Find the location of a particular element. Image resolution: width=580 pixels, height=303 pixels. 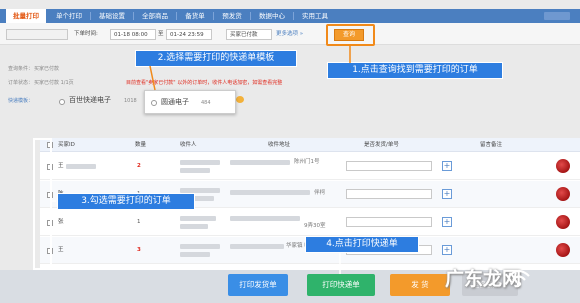

step2-pointer is located at coordinates (152, 78).